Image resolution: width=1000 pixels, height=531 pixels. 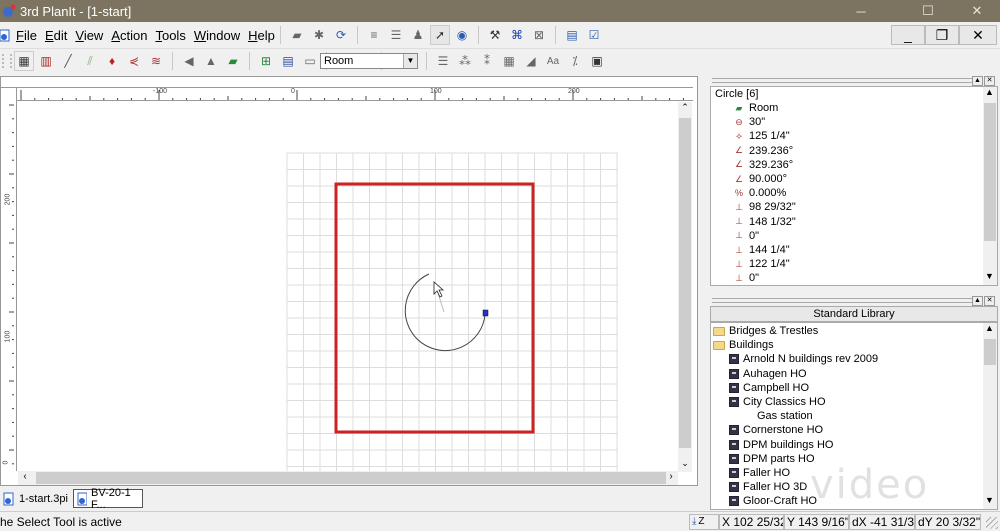 What do you see at coordinates (351, 478) in the screenshot?
I see `horizontal-scroll-thumb` at bounding box center [351, 478].